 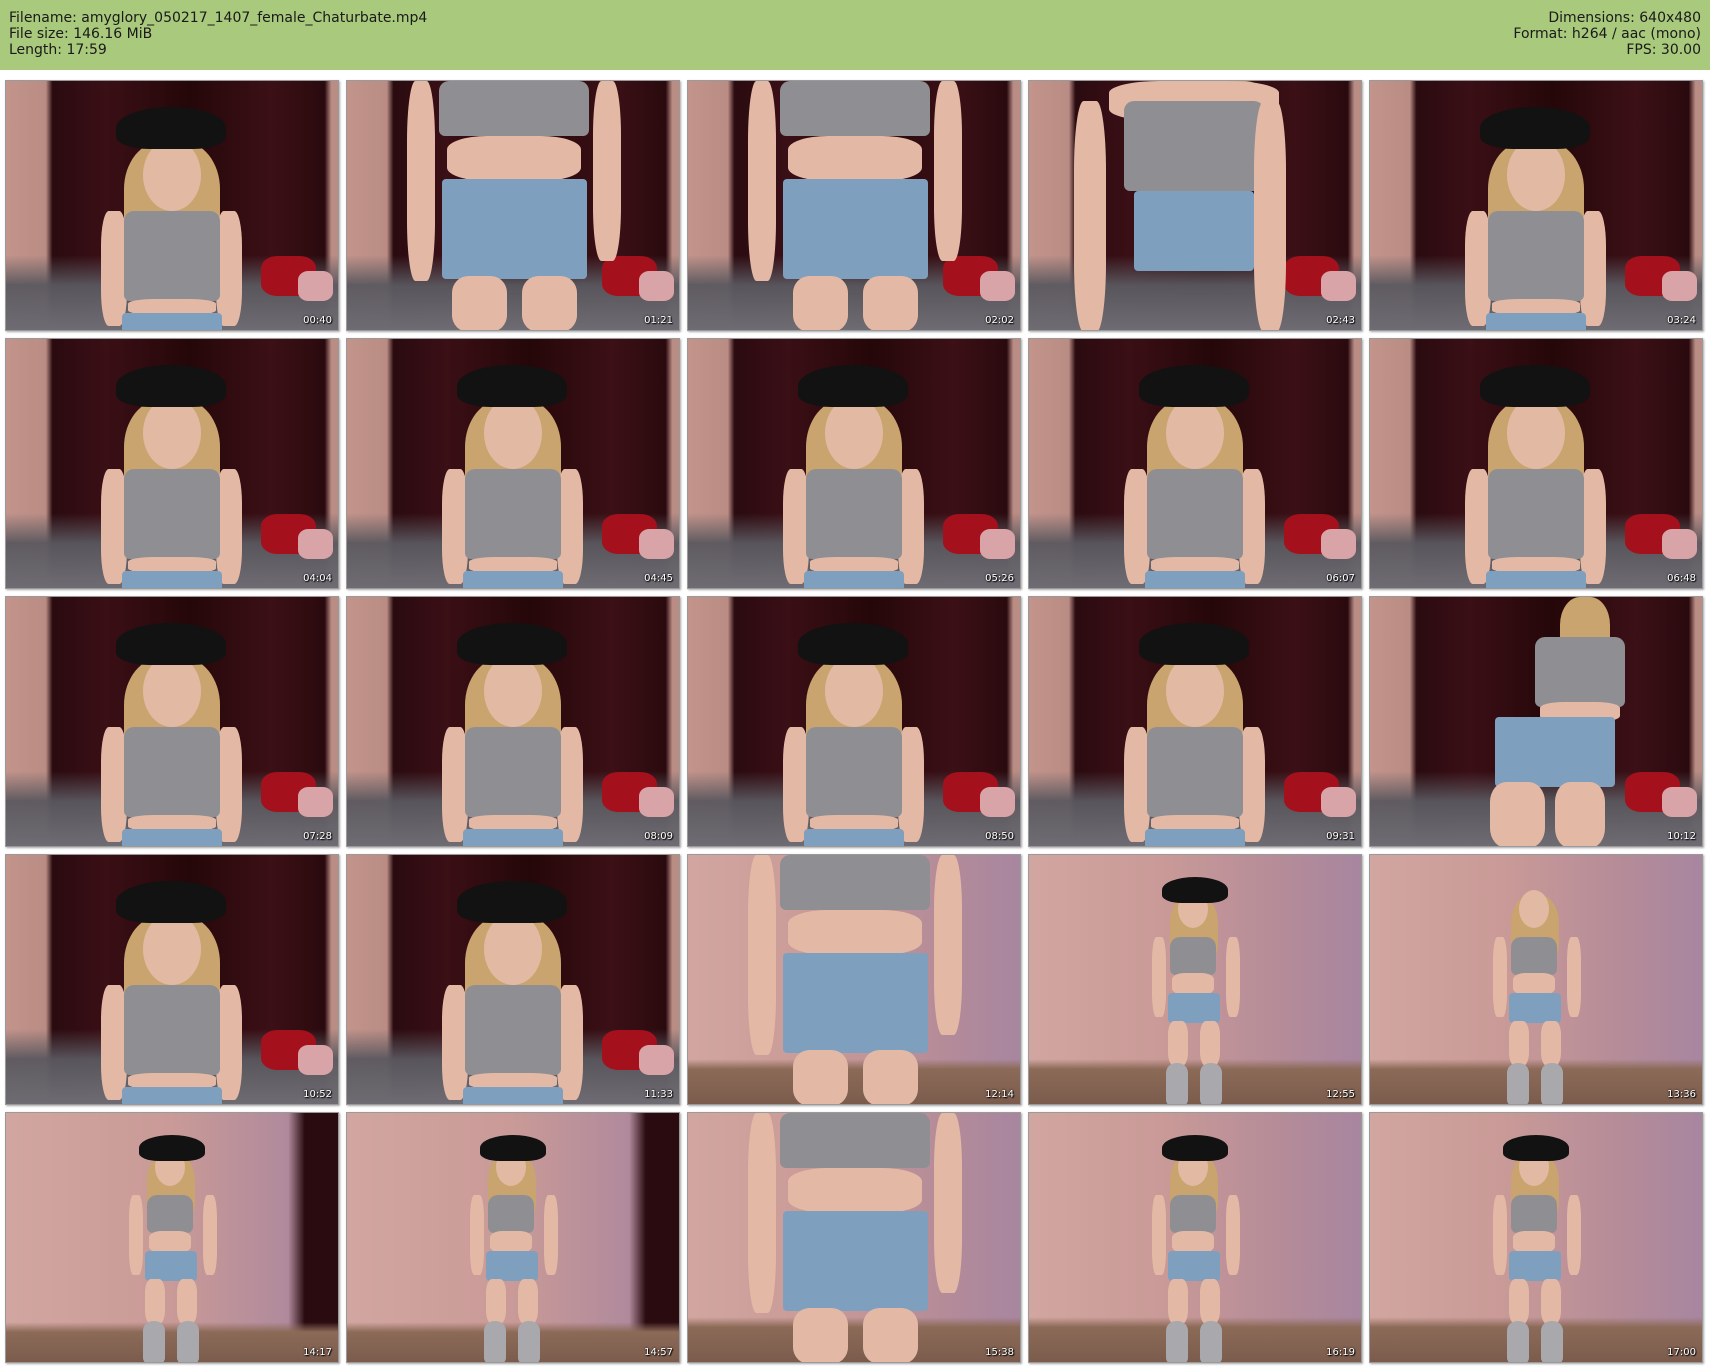 What do you see at coordinates (58, 50) in the screenshot?
I see `length-text: Length: 17:59` at bounding box center [58, 50].